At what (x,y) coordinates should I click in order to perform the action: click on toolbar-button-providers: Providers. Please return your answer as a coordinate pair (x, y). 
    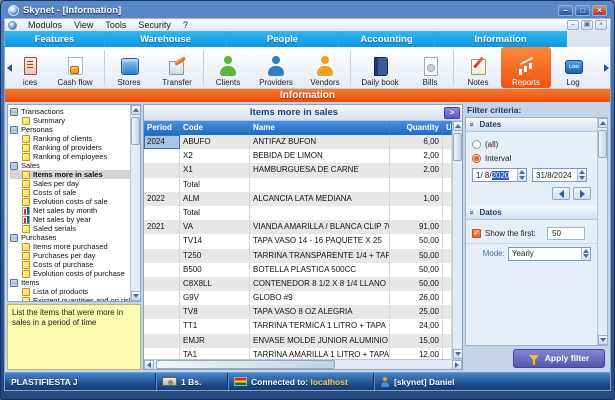
    Looking at the image, I should click on (276, 67).